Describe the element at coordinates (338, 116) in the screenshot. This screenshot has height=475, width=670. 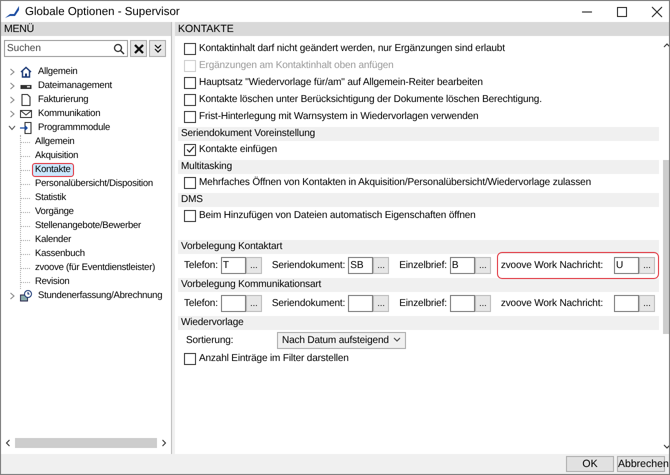
I see `checkbox-label: Frist-Hinterlegung mit Warnsystem in Wiedervorlagen verwenden` at that location.